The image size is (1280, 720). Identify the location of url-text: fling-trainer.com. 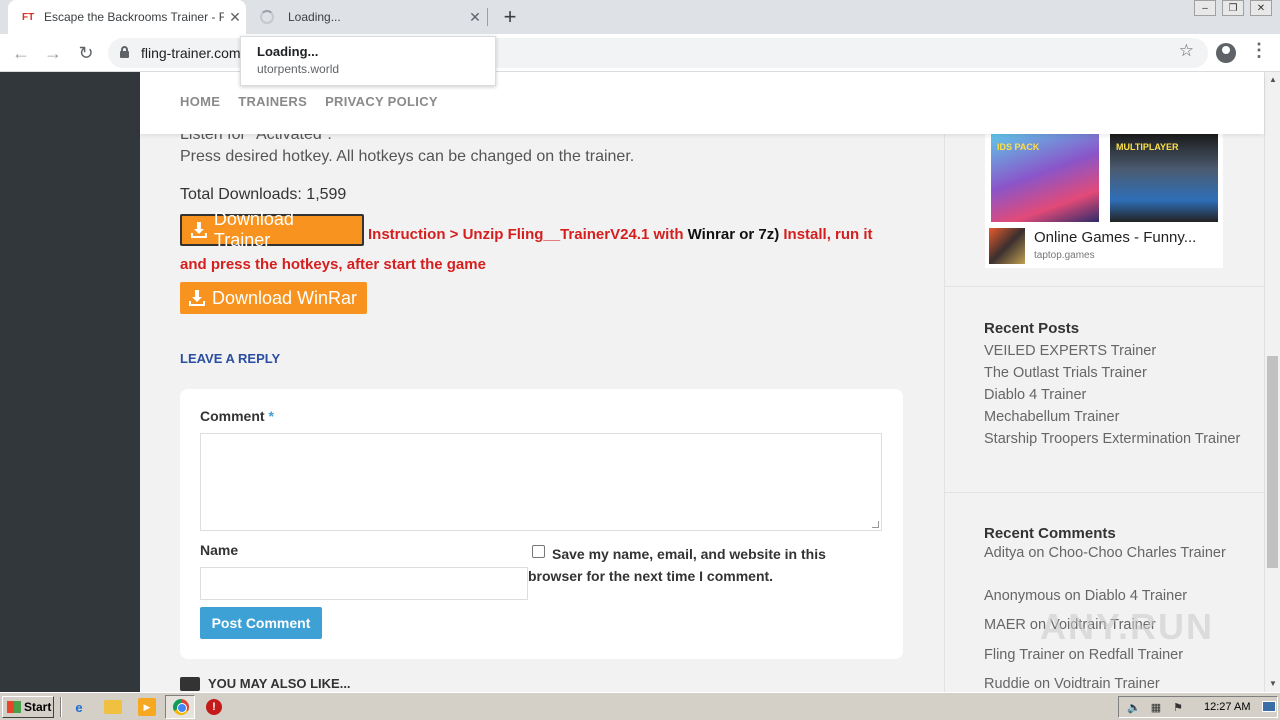
(191, 53).